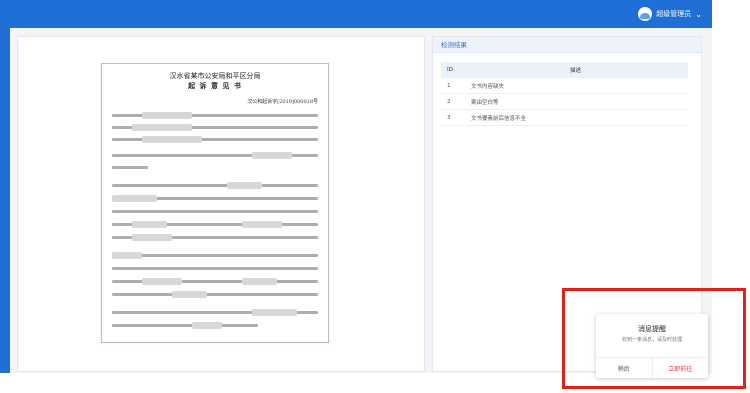  I want to click on row-id: 2, so click(449, 101).